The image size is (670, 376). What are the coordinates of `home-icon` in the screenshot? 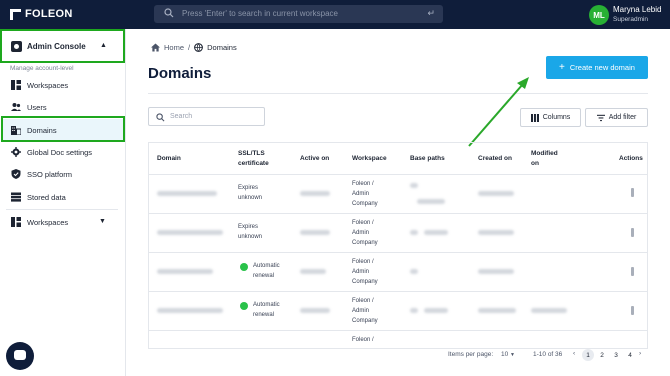 It's located at (155, 47).